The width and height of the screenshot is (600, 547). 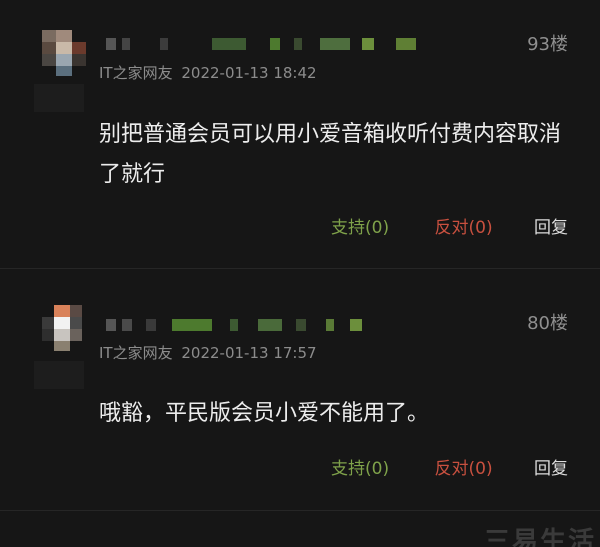 I want to click on comment-time: 2022-01-13 17:57, so click(x=249, y=353).